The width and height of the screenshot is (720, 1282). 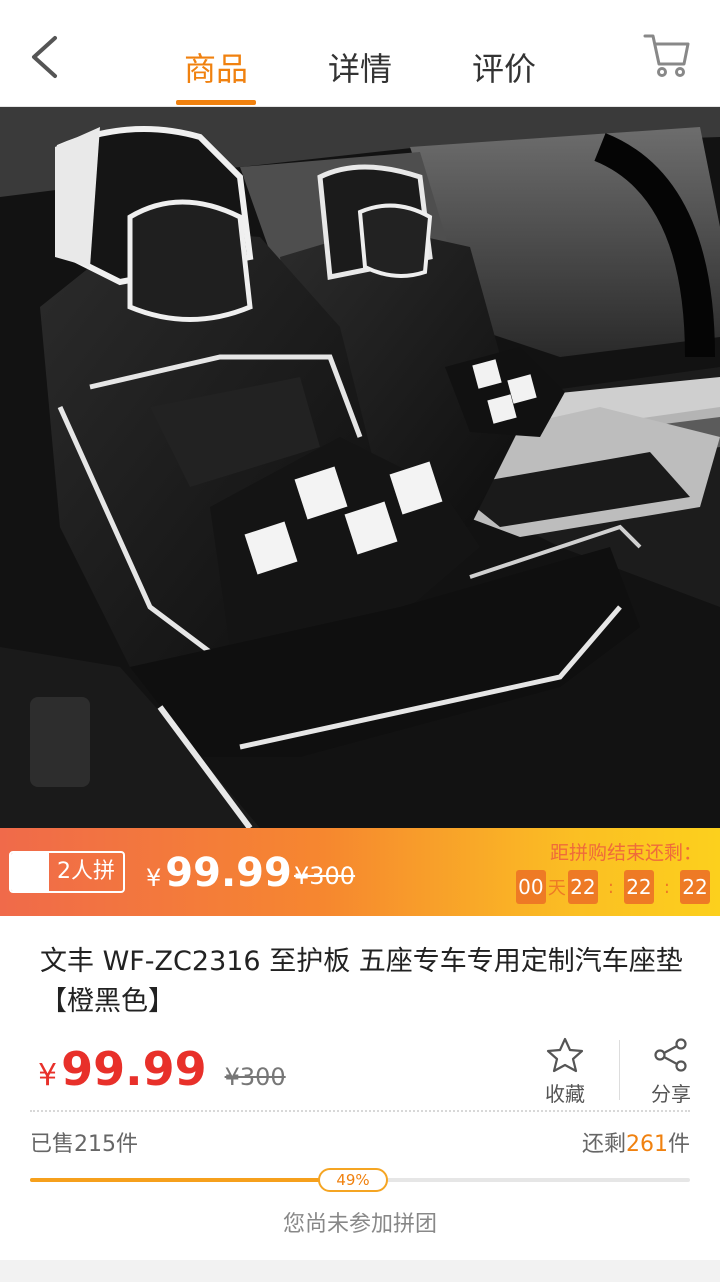 What do you see at coordinates (86, 871) in the screenshot?
I see `group-size-label: 2人拼` at bounding box center [86, 871].